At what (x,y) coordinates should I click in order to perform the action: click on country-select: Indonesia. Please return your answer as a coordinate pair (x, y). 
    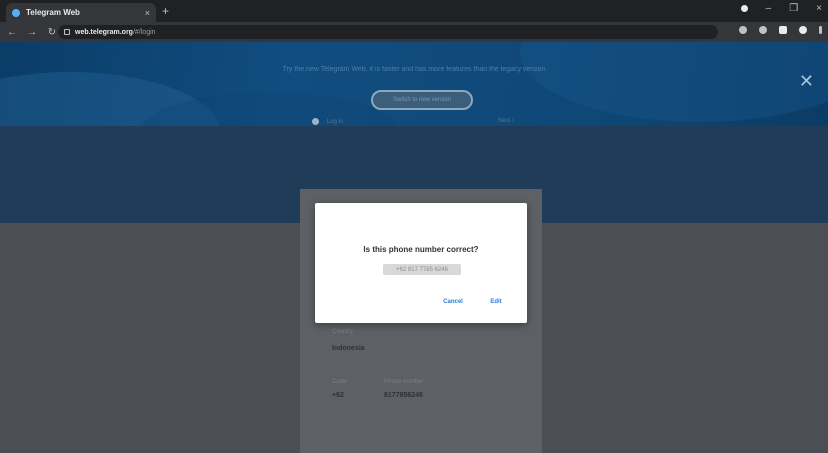
    Looking at the image, I should click on (348, 348).